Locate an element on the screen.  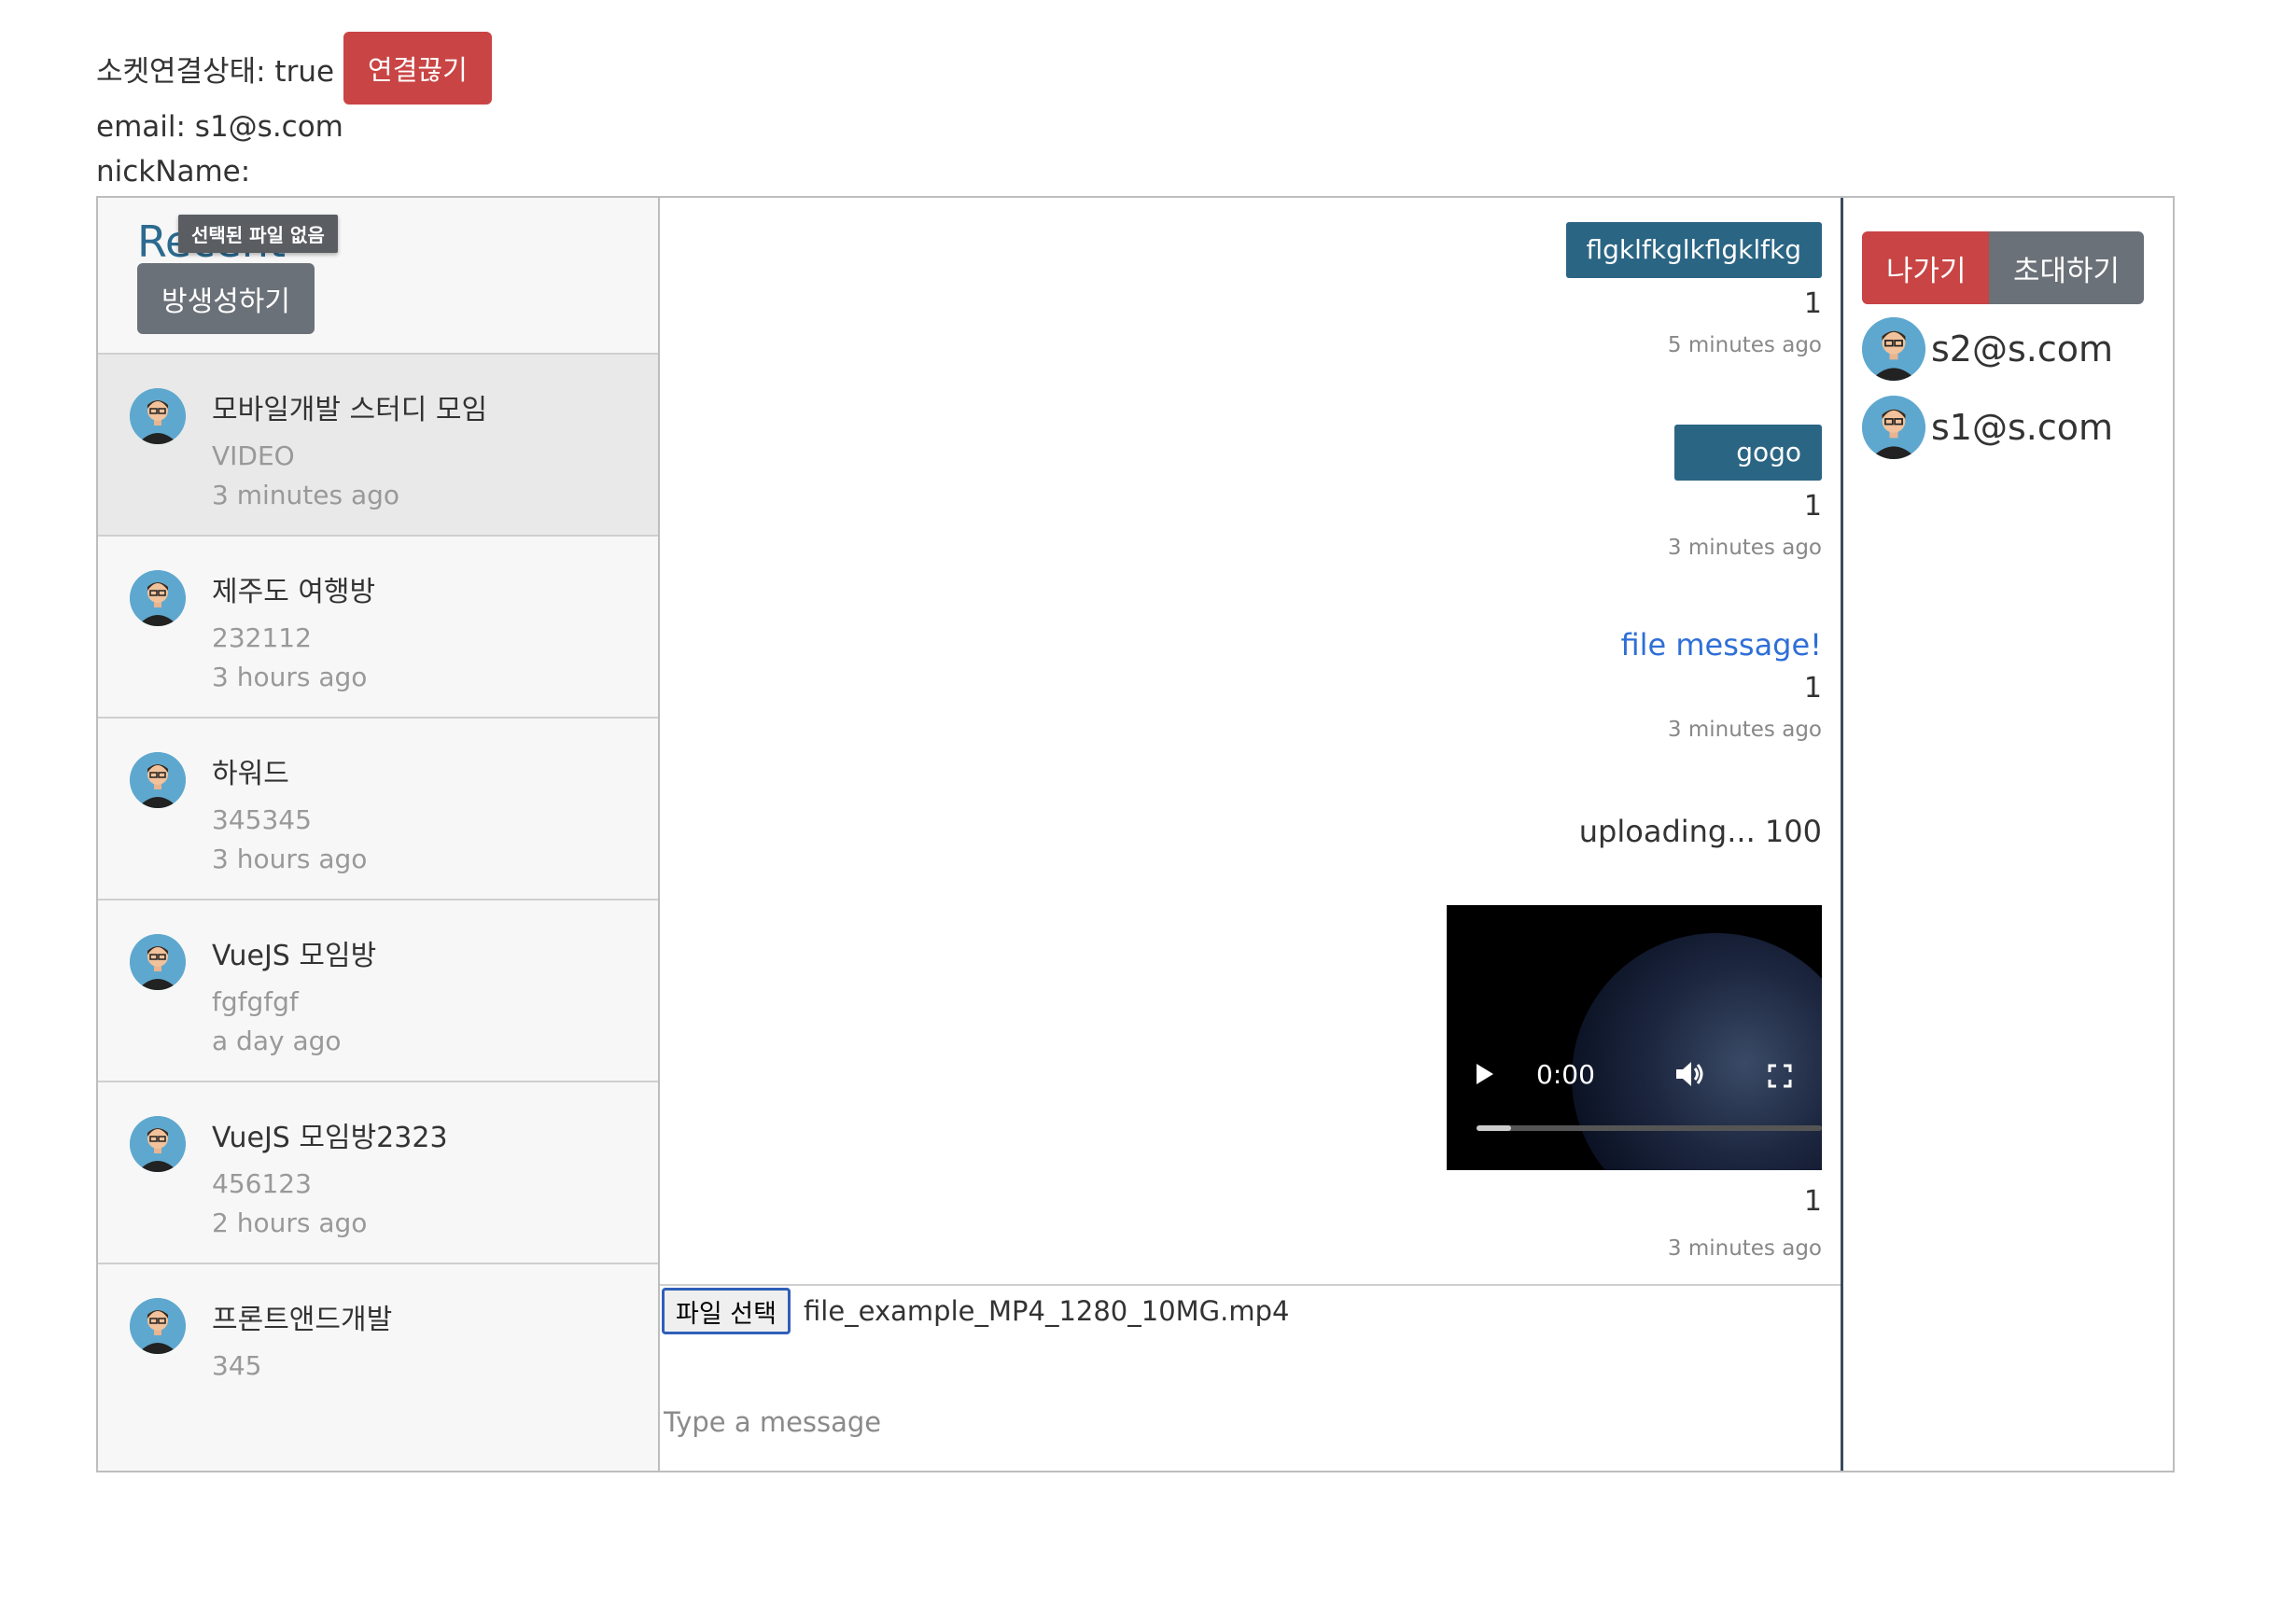
video-progress-fill is located at coordinates (1494, 1128).